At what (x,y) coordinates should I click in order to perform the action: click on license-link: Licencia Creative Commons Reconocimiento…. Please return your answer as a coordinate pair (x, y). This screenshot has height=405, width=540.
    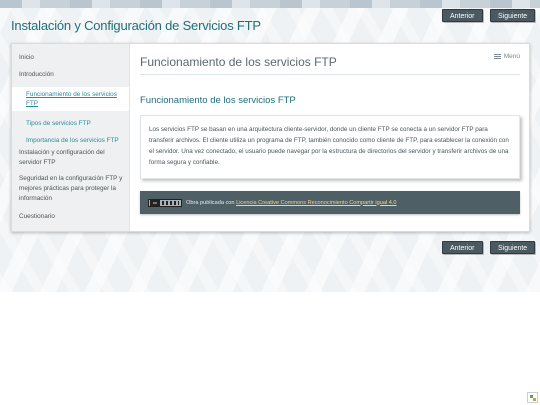
    Looking at the image, I should click on (316, 203).